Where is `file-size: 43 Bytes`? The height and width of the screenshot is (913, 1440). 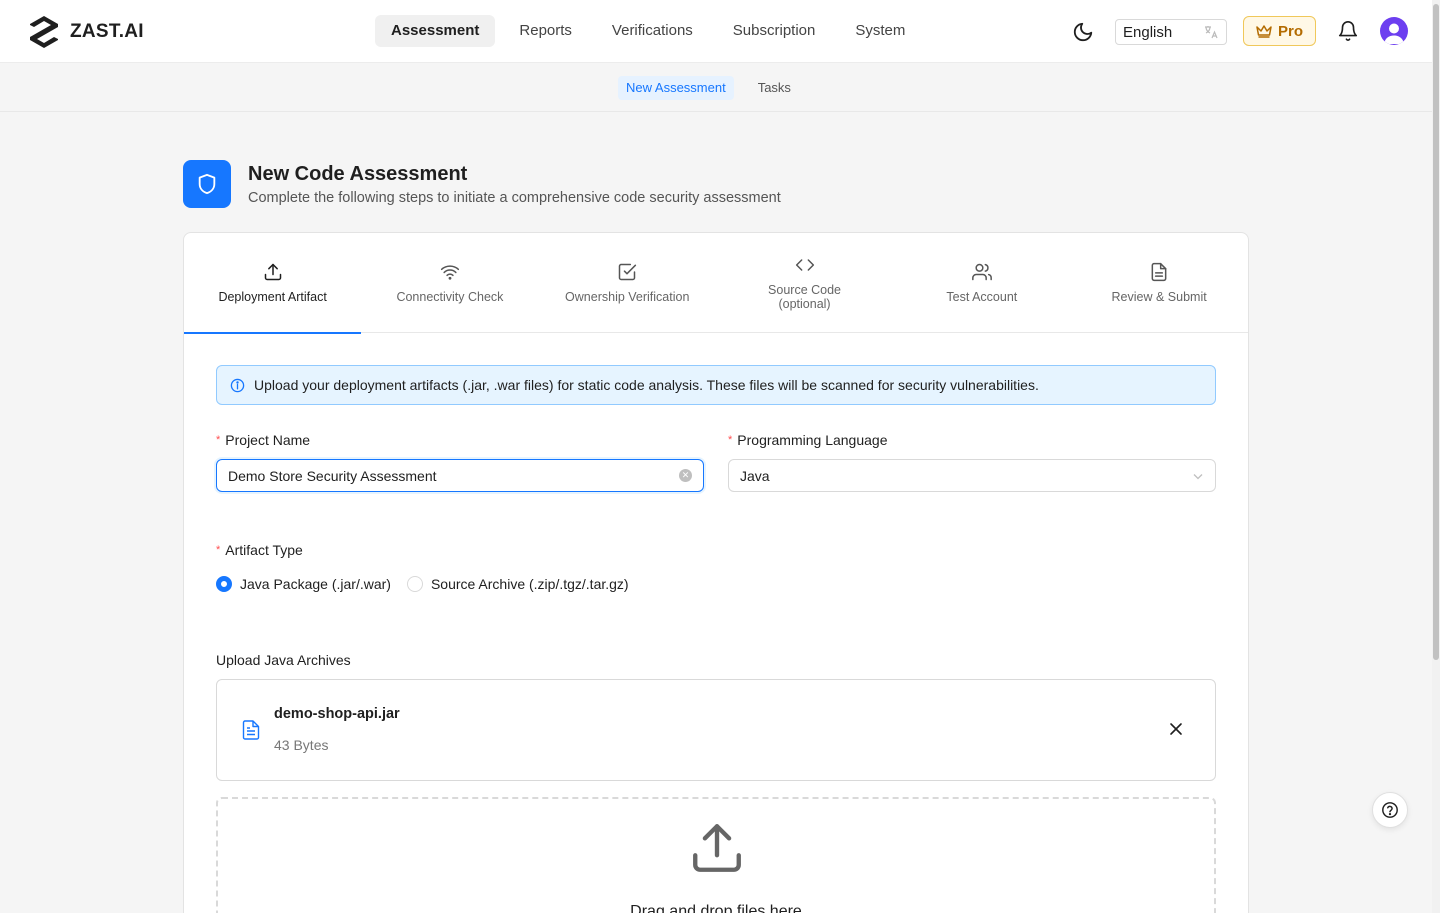 file-size: 43 Bytes is located at coordinates (301, 745).